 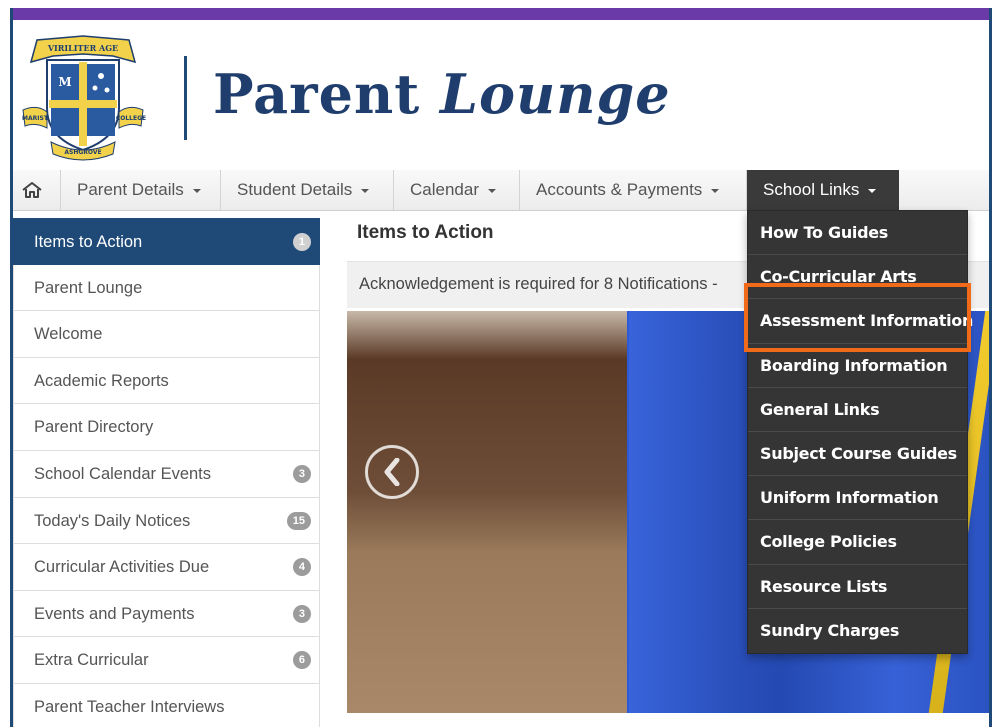 What do you see at coordinates (857, 454) in the screenshot?
I see `menu-item-subject-course-guides: Subject Course Guides` at bounding box center [857, 454].